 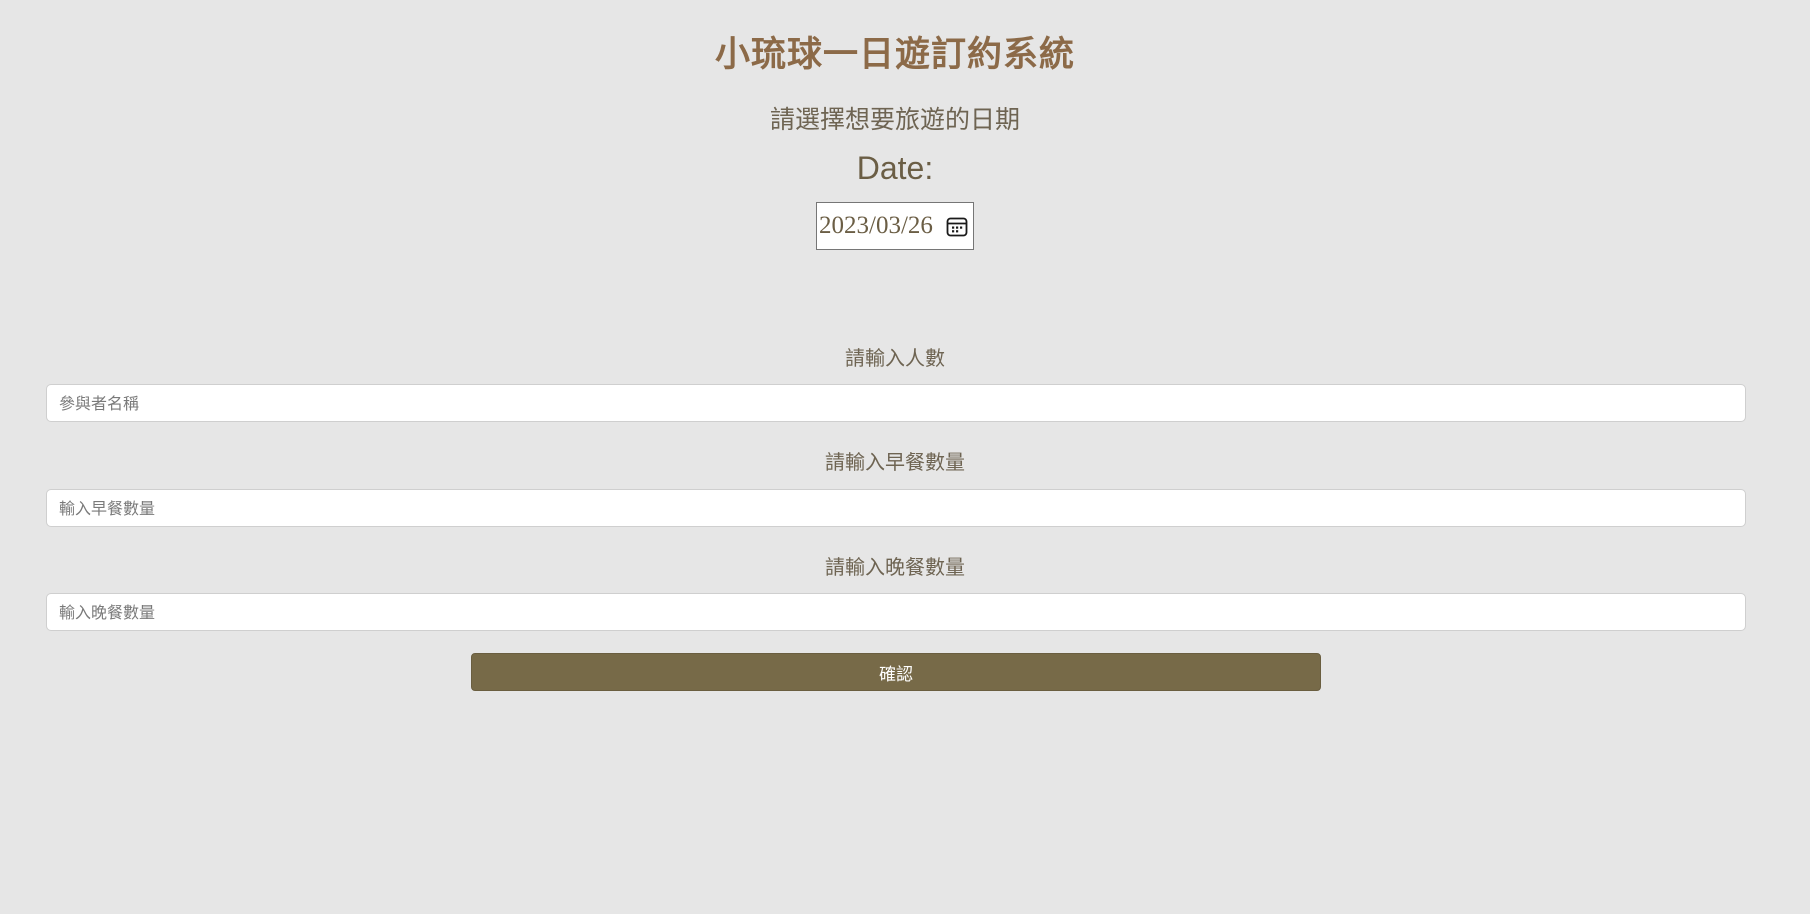 I want to click on date-prompt: 請選擇想要旅遊的日期, so click(x=894, y=119).